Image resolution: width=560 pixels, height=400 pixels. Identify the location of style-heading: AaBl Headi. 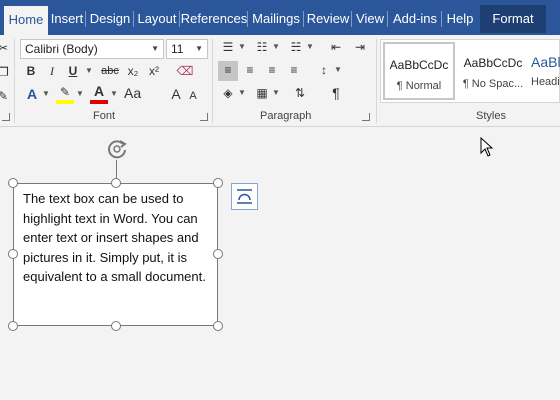
(545, 71).